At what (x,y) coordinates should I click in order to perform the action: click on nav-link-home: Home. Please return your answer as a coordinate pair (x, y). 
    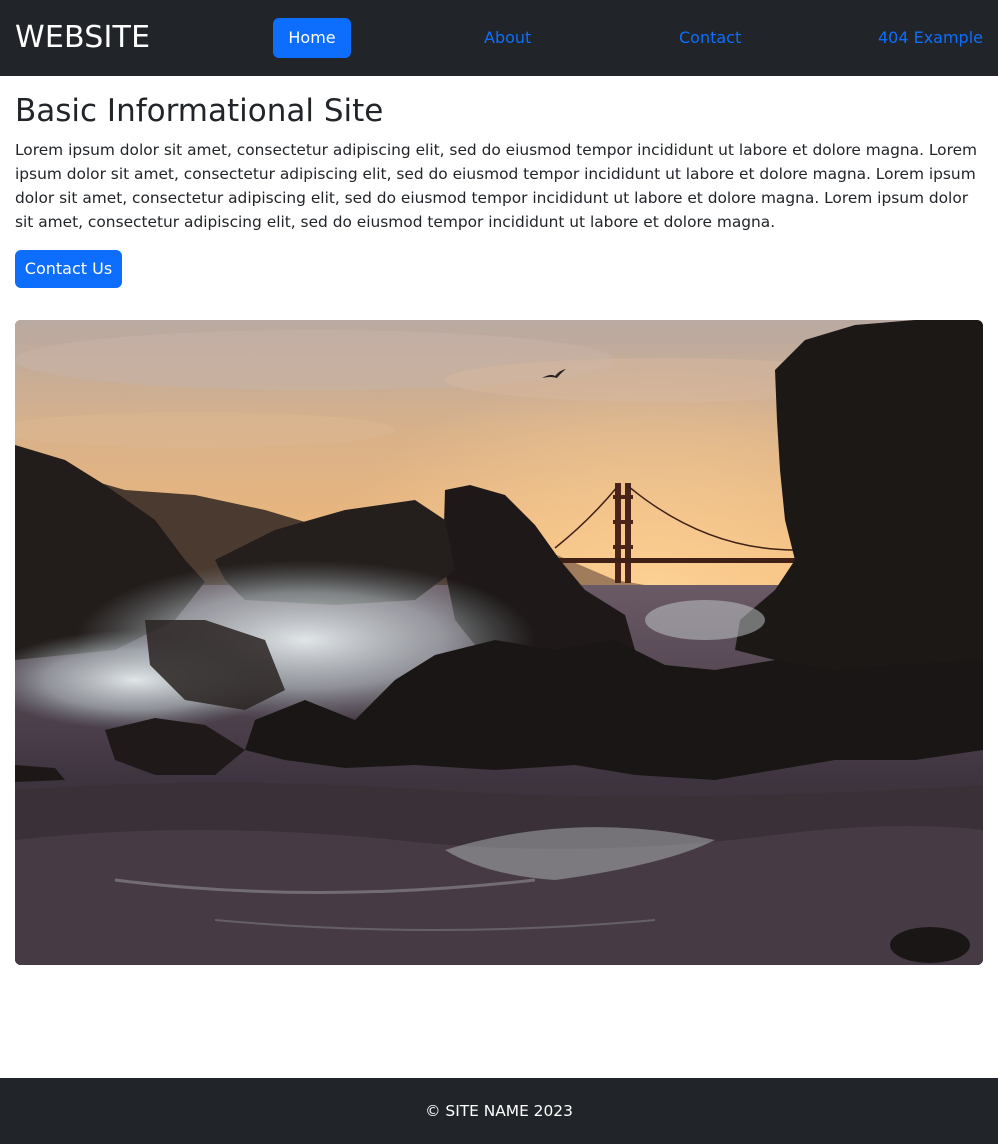
    Looking at the image, I should click on (312, 38).